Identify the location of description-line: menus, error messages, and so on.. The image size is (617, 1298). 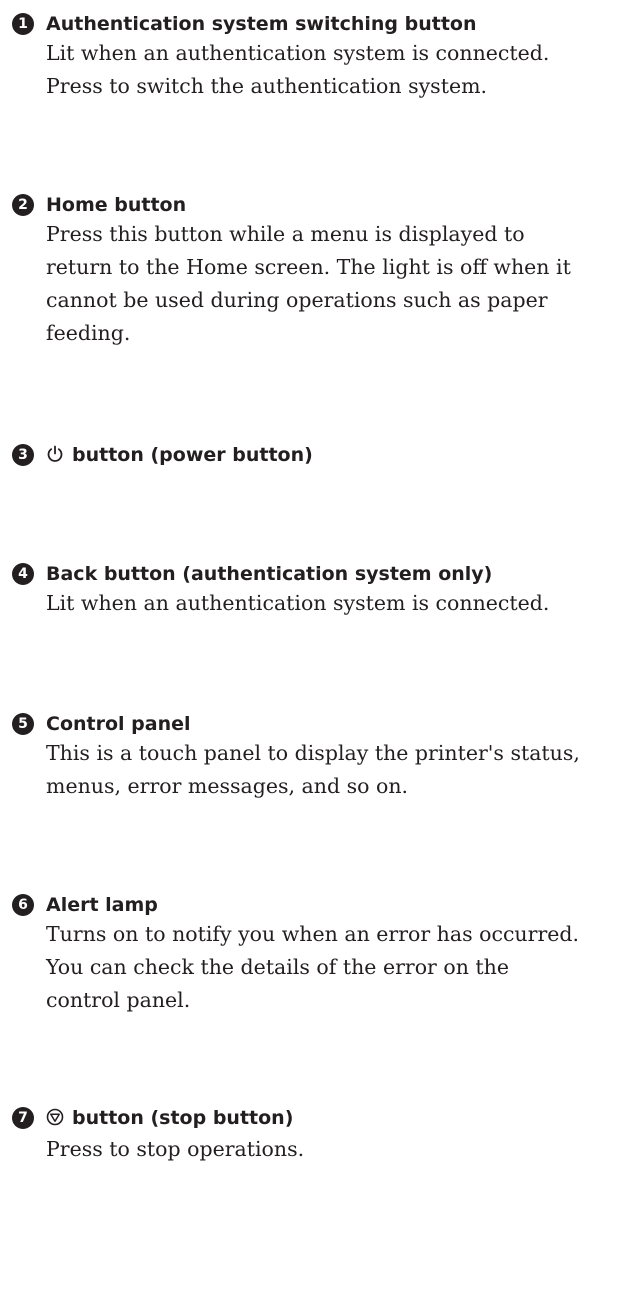
(227, 786).